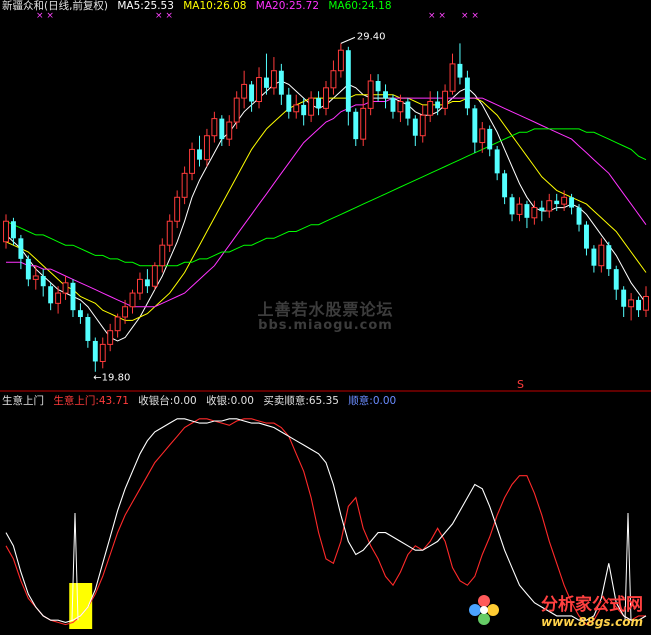  I want to click on ma20-label: MA20:25.72, so click(287, 6).